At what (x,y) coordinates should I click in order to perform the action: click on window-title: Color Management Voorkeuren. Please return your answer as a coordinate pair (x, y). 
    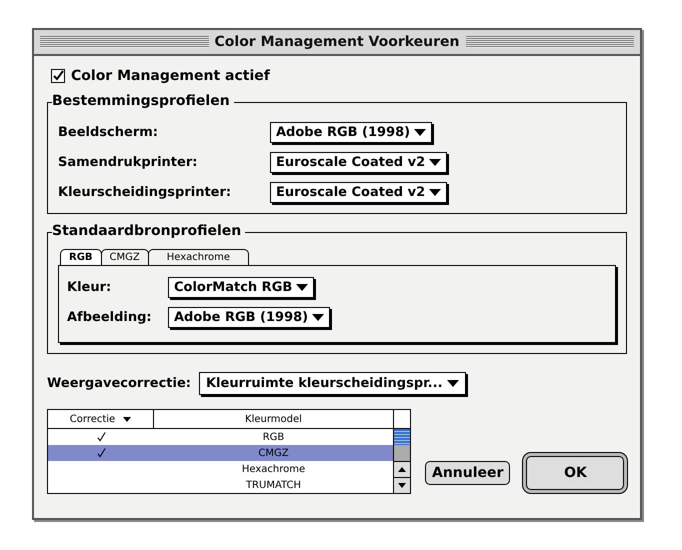
    Looking at the image, I should click on (337, 42).